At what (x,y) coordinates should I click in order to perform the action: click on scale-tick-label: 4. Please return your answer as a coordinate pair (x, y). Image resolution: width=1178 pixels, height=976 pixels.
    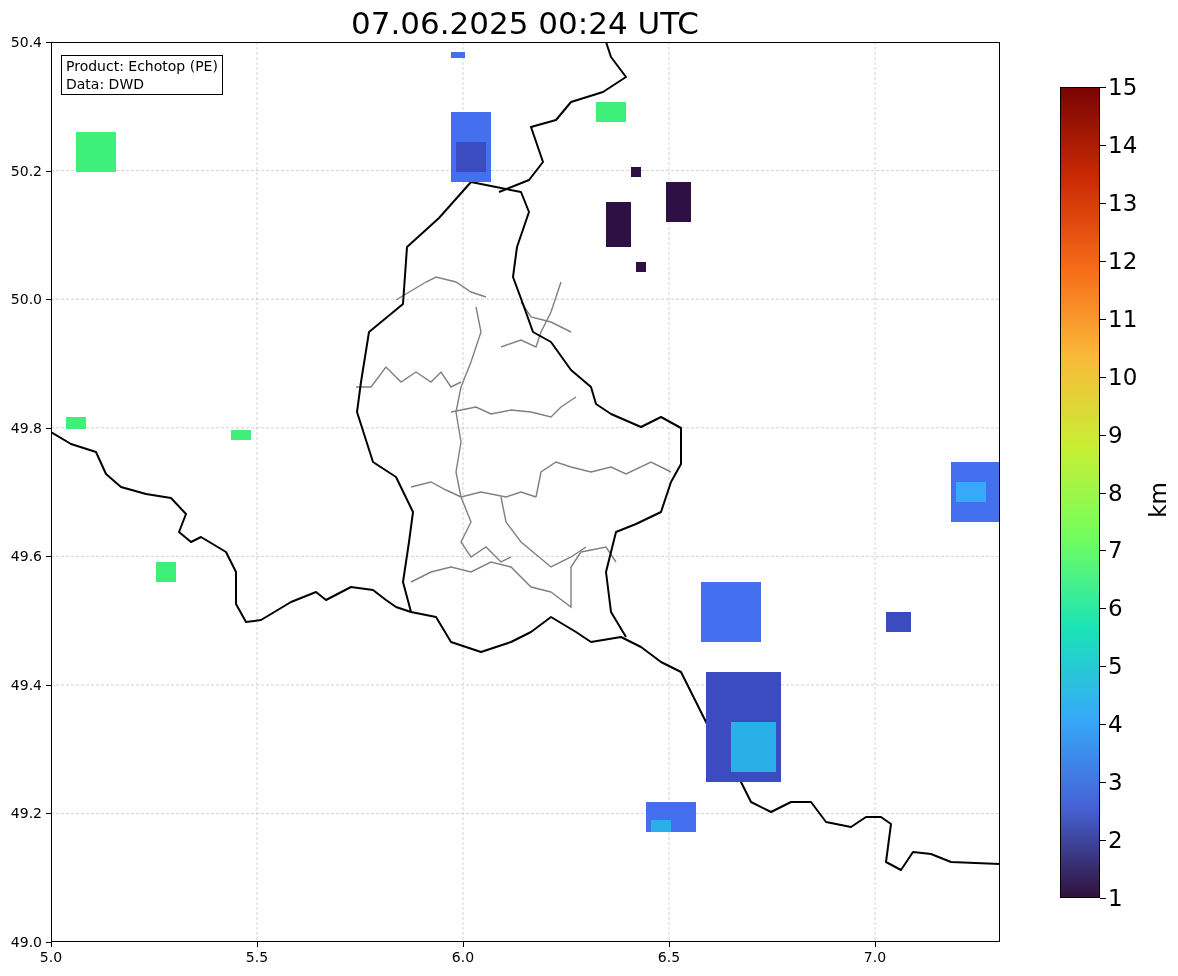
    Looking at the image, I should click on (1115, 724).